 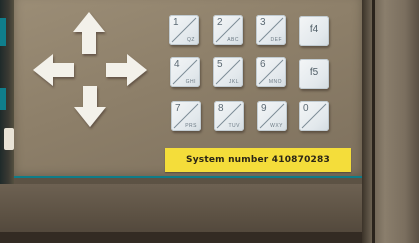 What do you see at coordinates (177, 64) in the screenshot?
I see `key-number: 4` at bounding box center [177, 64].